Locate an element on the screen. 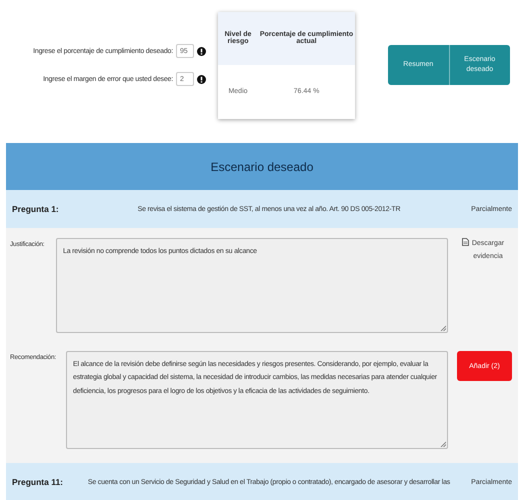 The width and height of the screenshot is (524, 500). section-title: Escenario deseado is located at coordinates (262, 166).